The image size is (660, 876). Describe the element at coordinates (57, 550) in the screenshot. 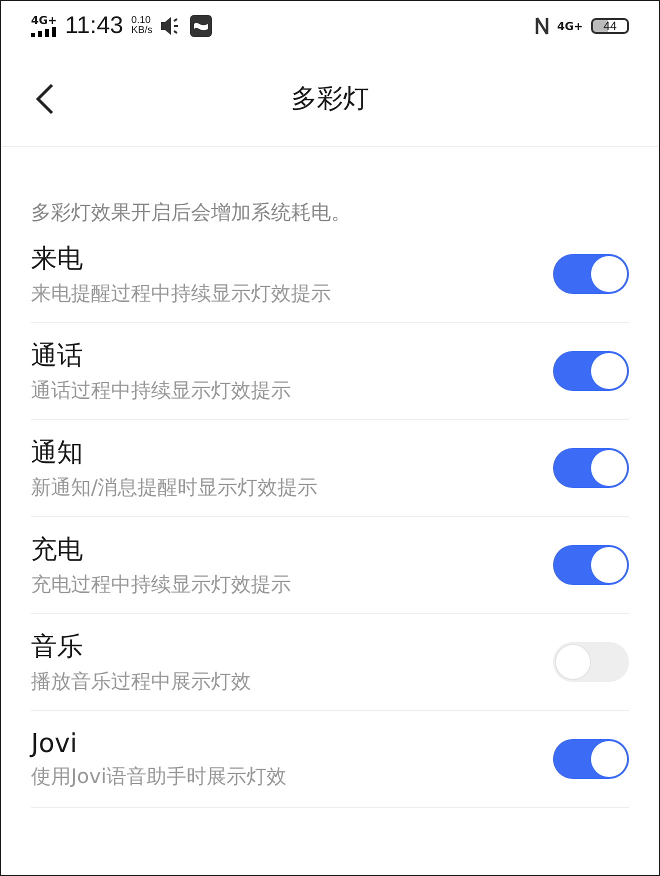

I see `setting-title: 充电` at that location.